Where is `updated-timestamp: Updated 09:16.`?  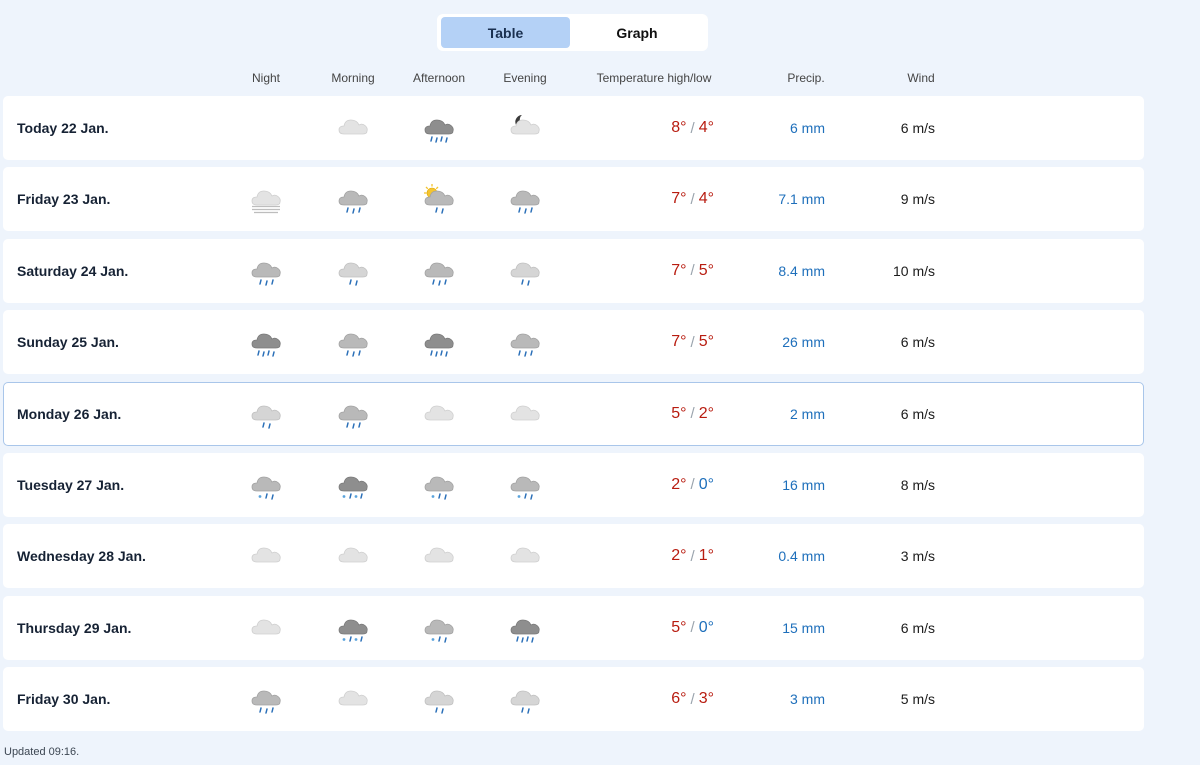 updated-timestamp: Updated 09:16. is located at coordinates (42, 752).